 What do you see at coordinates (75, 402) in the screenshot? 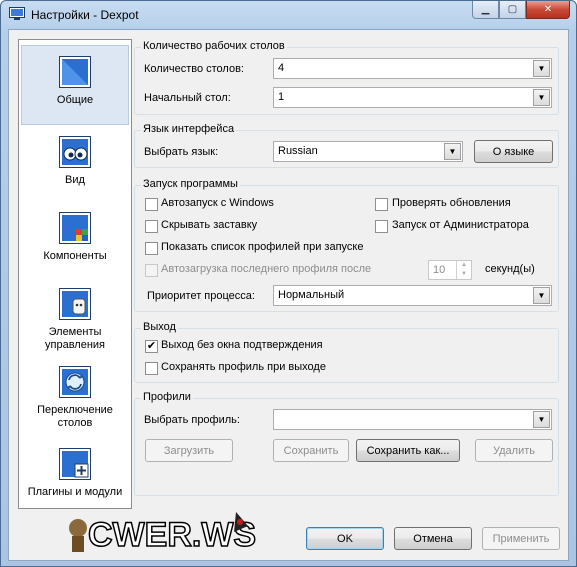
I see `sidebar-item-switching: Переключение столов` at bounding box center [75, 402].